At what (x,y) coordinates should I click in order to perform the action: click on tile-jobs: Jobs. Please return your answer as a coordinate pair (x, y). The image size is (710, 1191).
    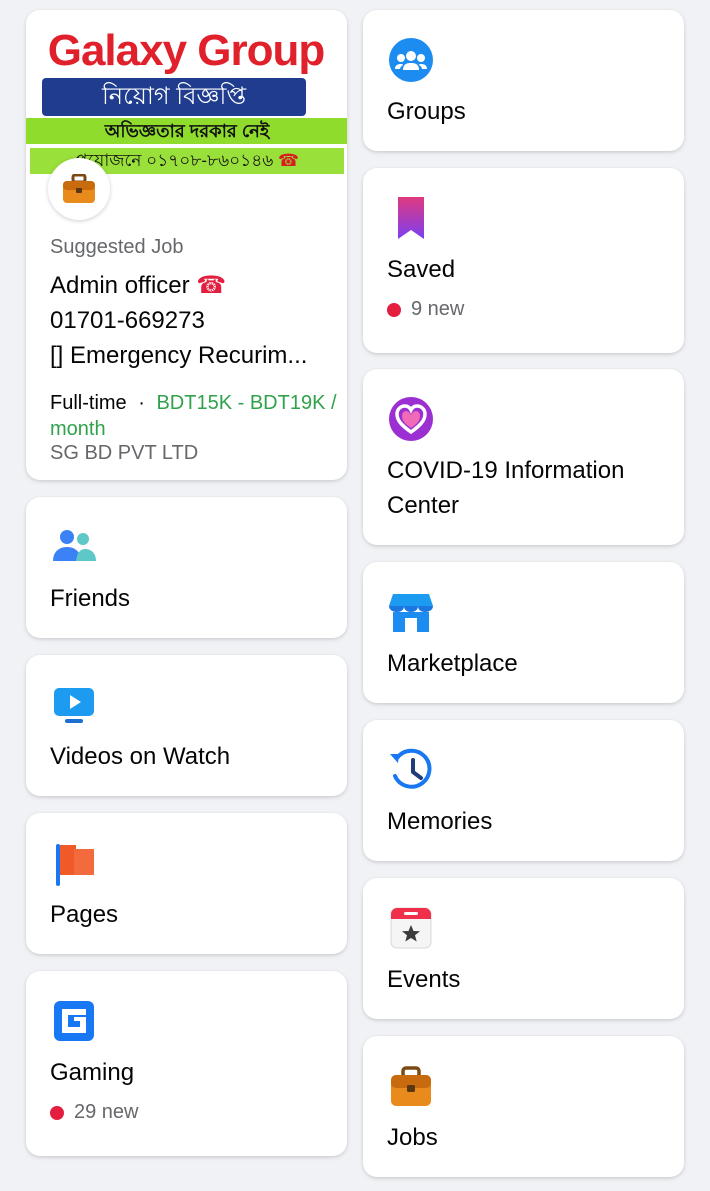
    Looking at the image, I should click on (523, 1106).